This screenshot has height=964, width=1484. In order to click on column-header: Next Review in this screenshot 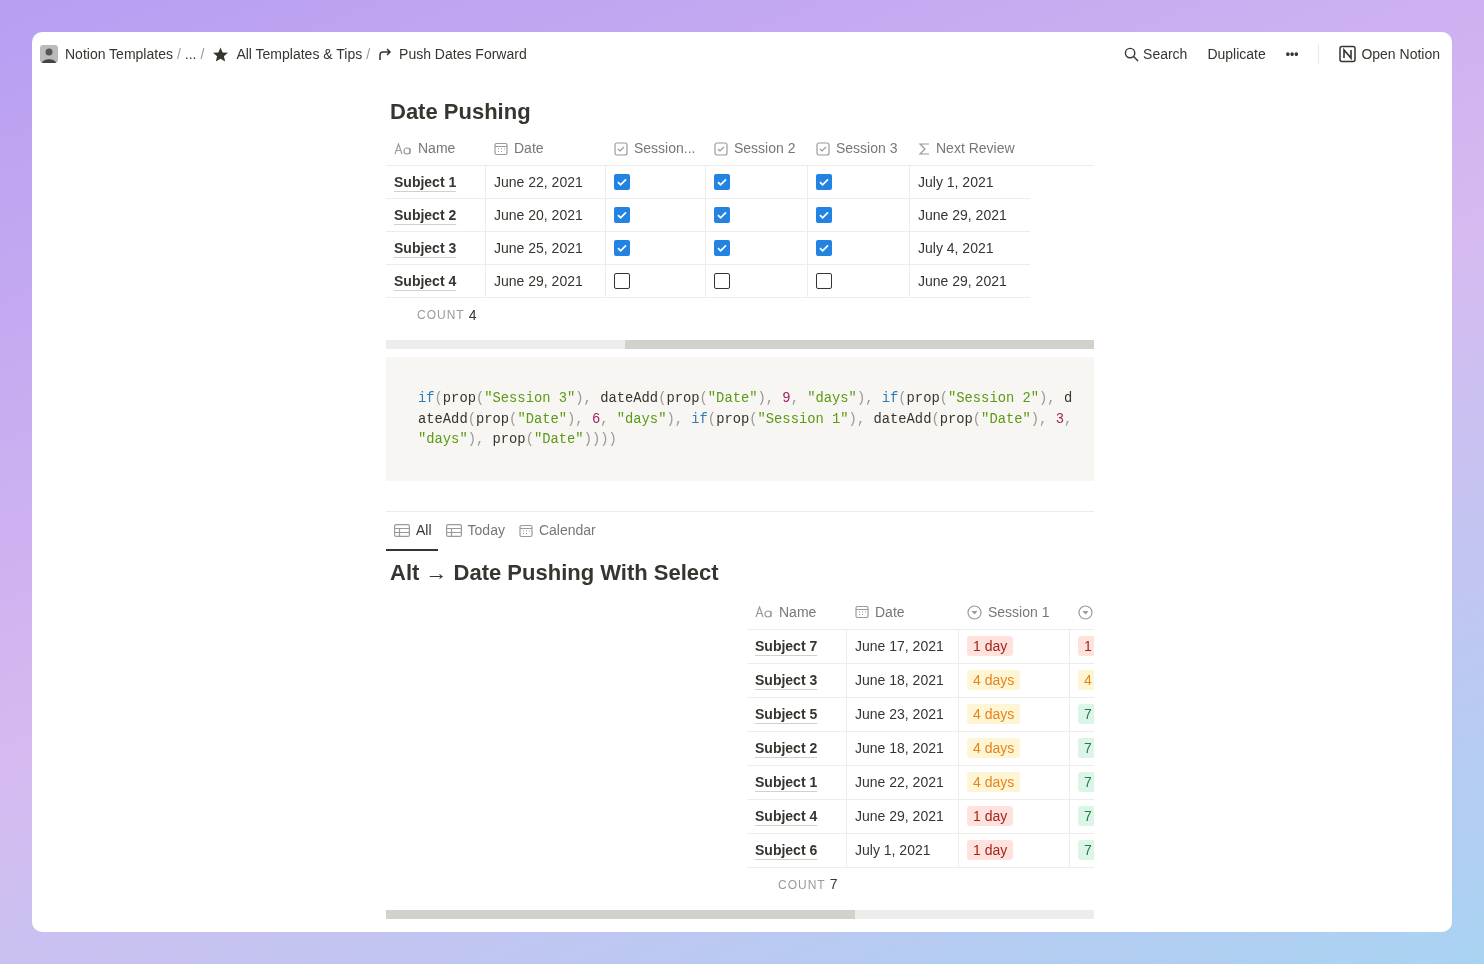, I will do `click(1002, 149)`.